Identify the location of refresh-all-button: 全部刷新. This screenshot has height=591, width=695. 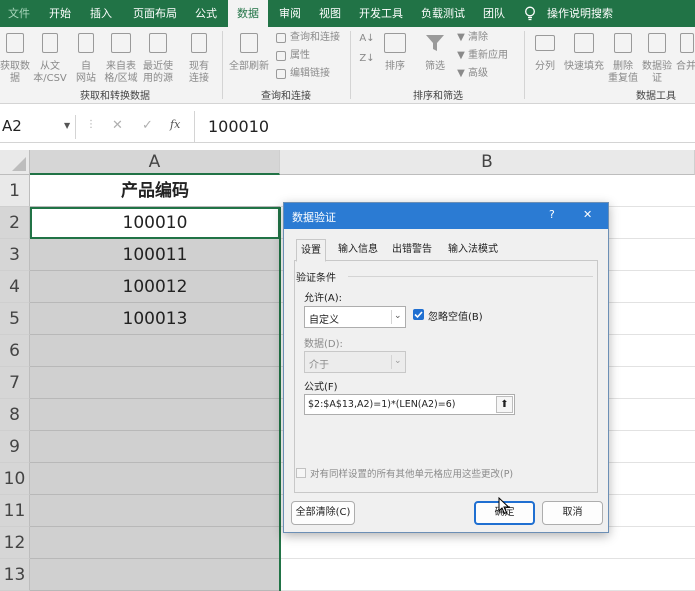
(249, 57).